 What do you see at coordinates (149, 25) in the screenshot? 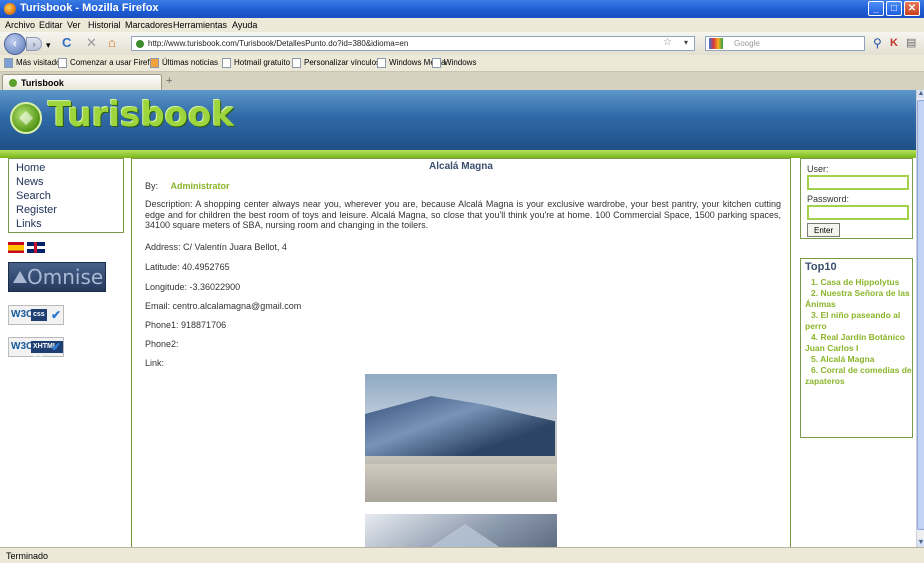
I see `menu-marcadores: Marcadores` at bounding box center [149, 25].